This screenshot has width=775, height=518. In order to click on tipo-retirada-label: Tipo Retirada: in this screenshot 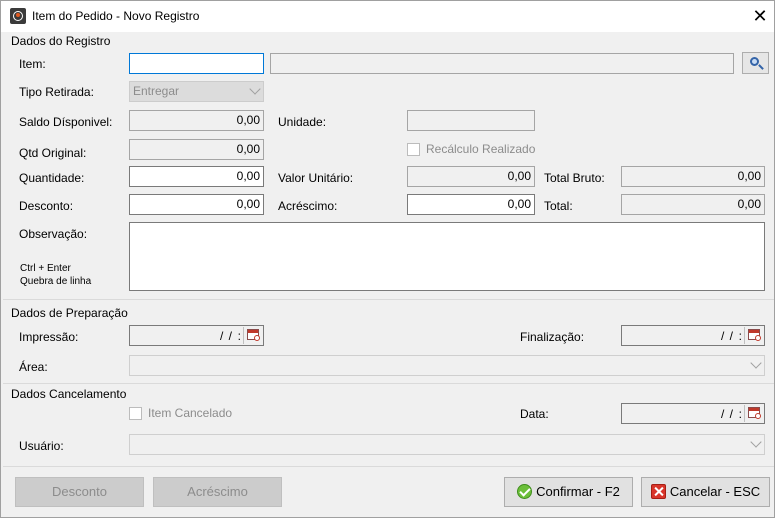, I will do `click(56, 92)`.